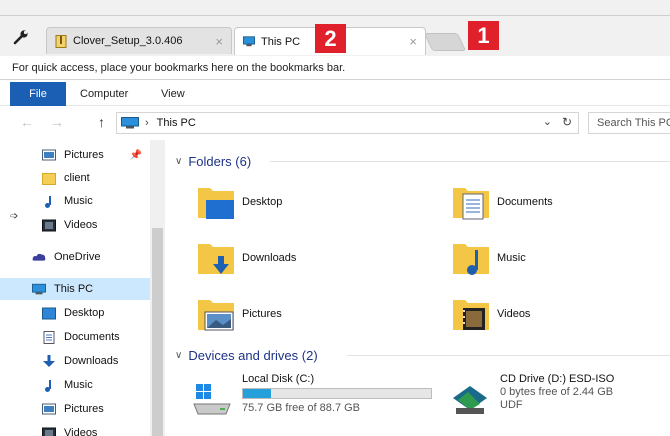 The width and height of the screenshot is (670, 436). Describe the element at coordinates (104, 94) in the screenshot. I see `ribbon-tab-computer: Computer` at that location.